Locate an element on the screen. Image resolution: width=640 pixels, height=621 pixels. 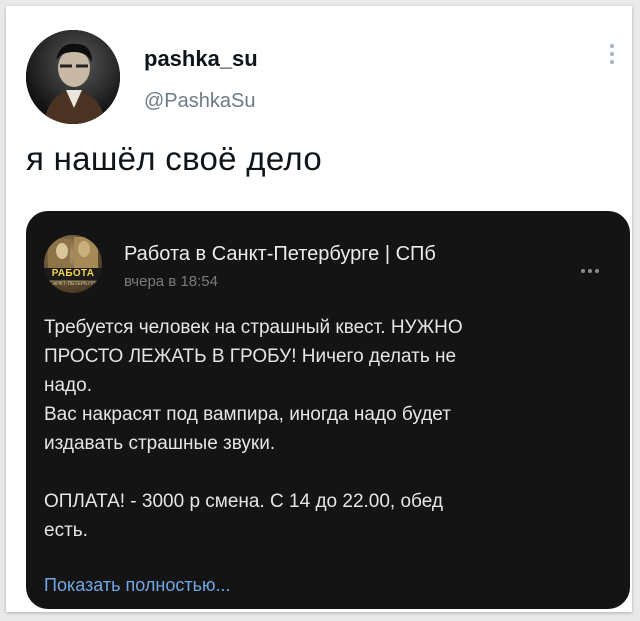
group-avatar-sublabel: САНКТ-ПЕТЕРБУРГ is located at coordinates (73, 284).